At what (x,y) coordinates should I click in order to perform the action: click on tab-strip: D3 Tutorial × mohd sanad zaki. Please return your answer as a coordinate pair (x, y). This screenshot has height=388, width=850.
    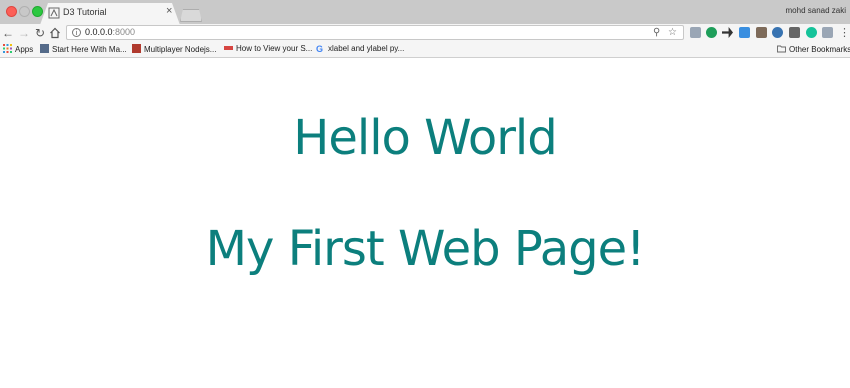
    Looking at the image, I should click on (425, 12).